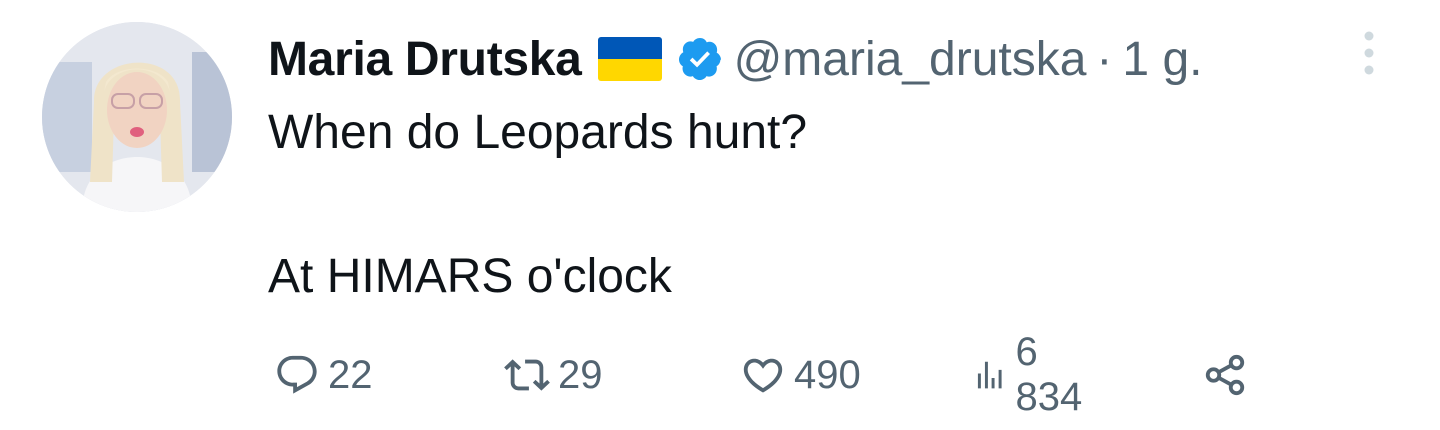 This screenshot has width=1440, height=430. I want to click on like-button: 490, so click(800, 375).